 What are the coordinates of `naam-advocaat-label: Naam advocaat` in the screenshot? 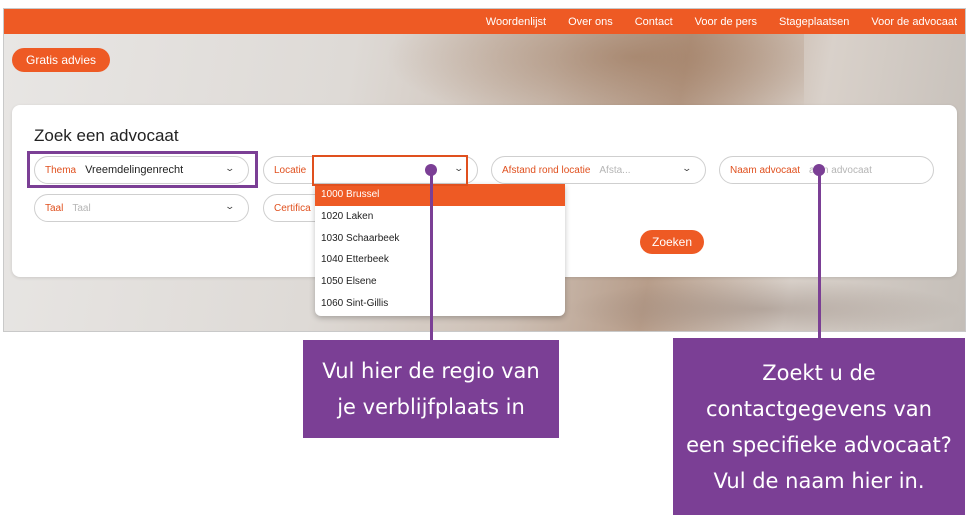 It's located at (765, 170).